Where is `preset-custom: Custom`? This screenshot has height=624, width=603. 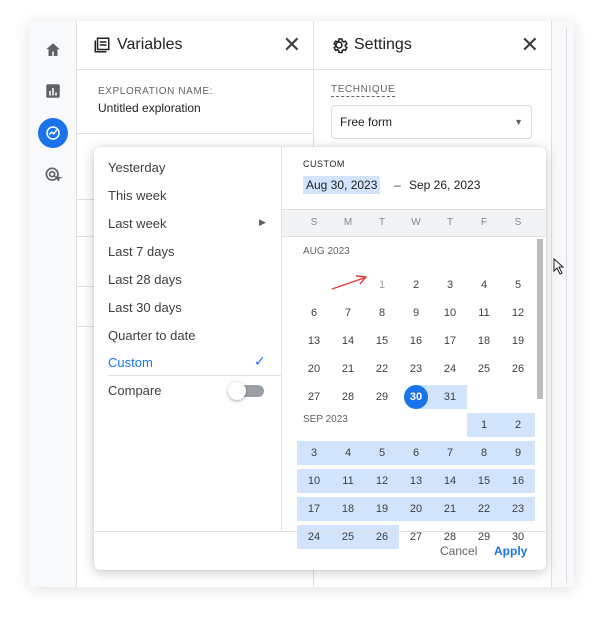 preset-custom: Custom is located at coordinates (130, 362).